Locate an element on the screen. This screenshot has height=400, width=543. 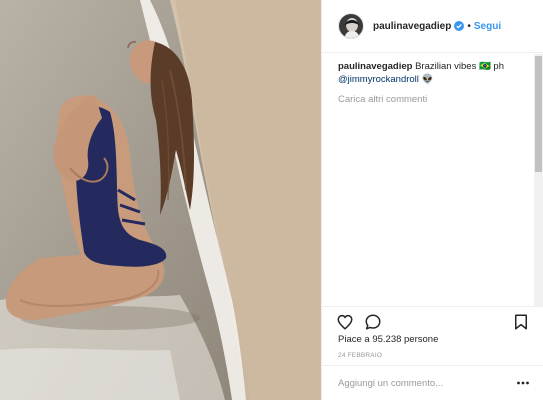
add-comment-bar is located at coordinates (432, 382).